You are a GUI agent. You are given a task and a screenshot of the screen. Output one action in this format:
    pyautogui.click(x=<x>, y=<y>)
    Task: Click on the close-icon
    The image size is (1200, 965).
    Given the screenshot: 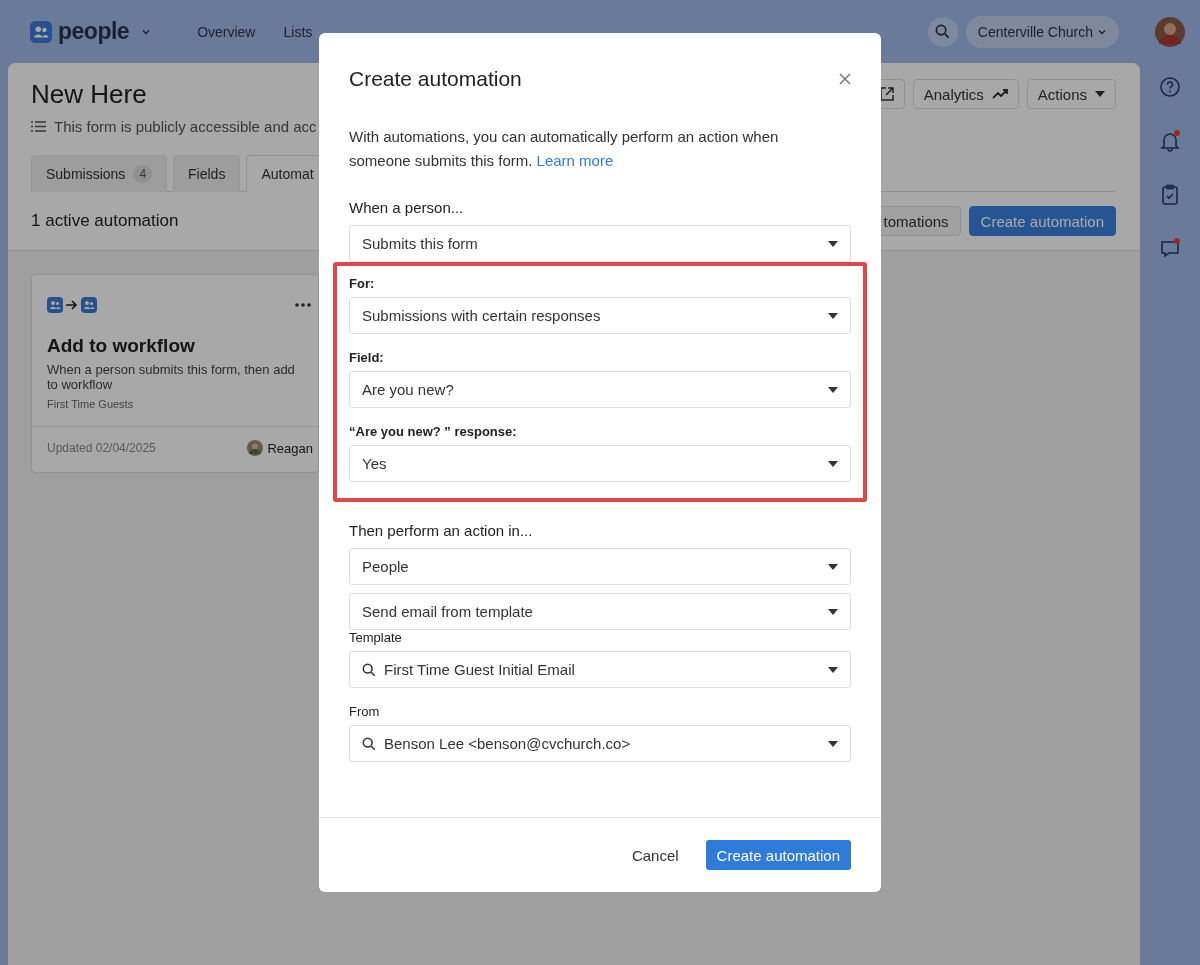 What is the action you would take?
    pyautogui.click(x=845, y=79)
    